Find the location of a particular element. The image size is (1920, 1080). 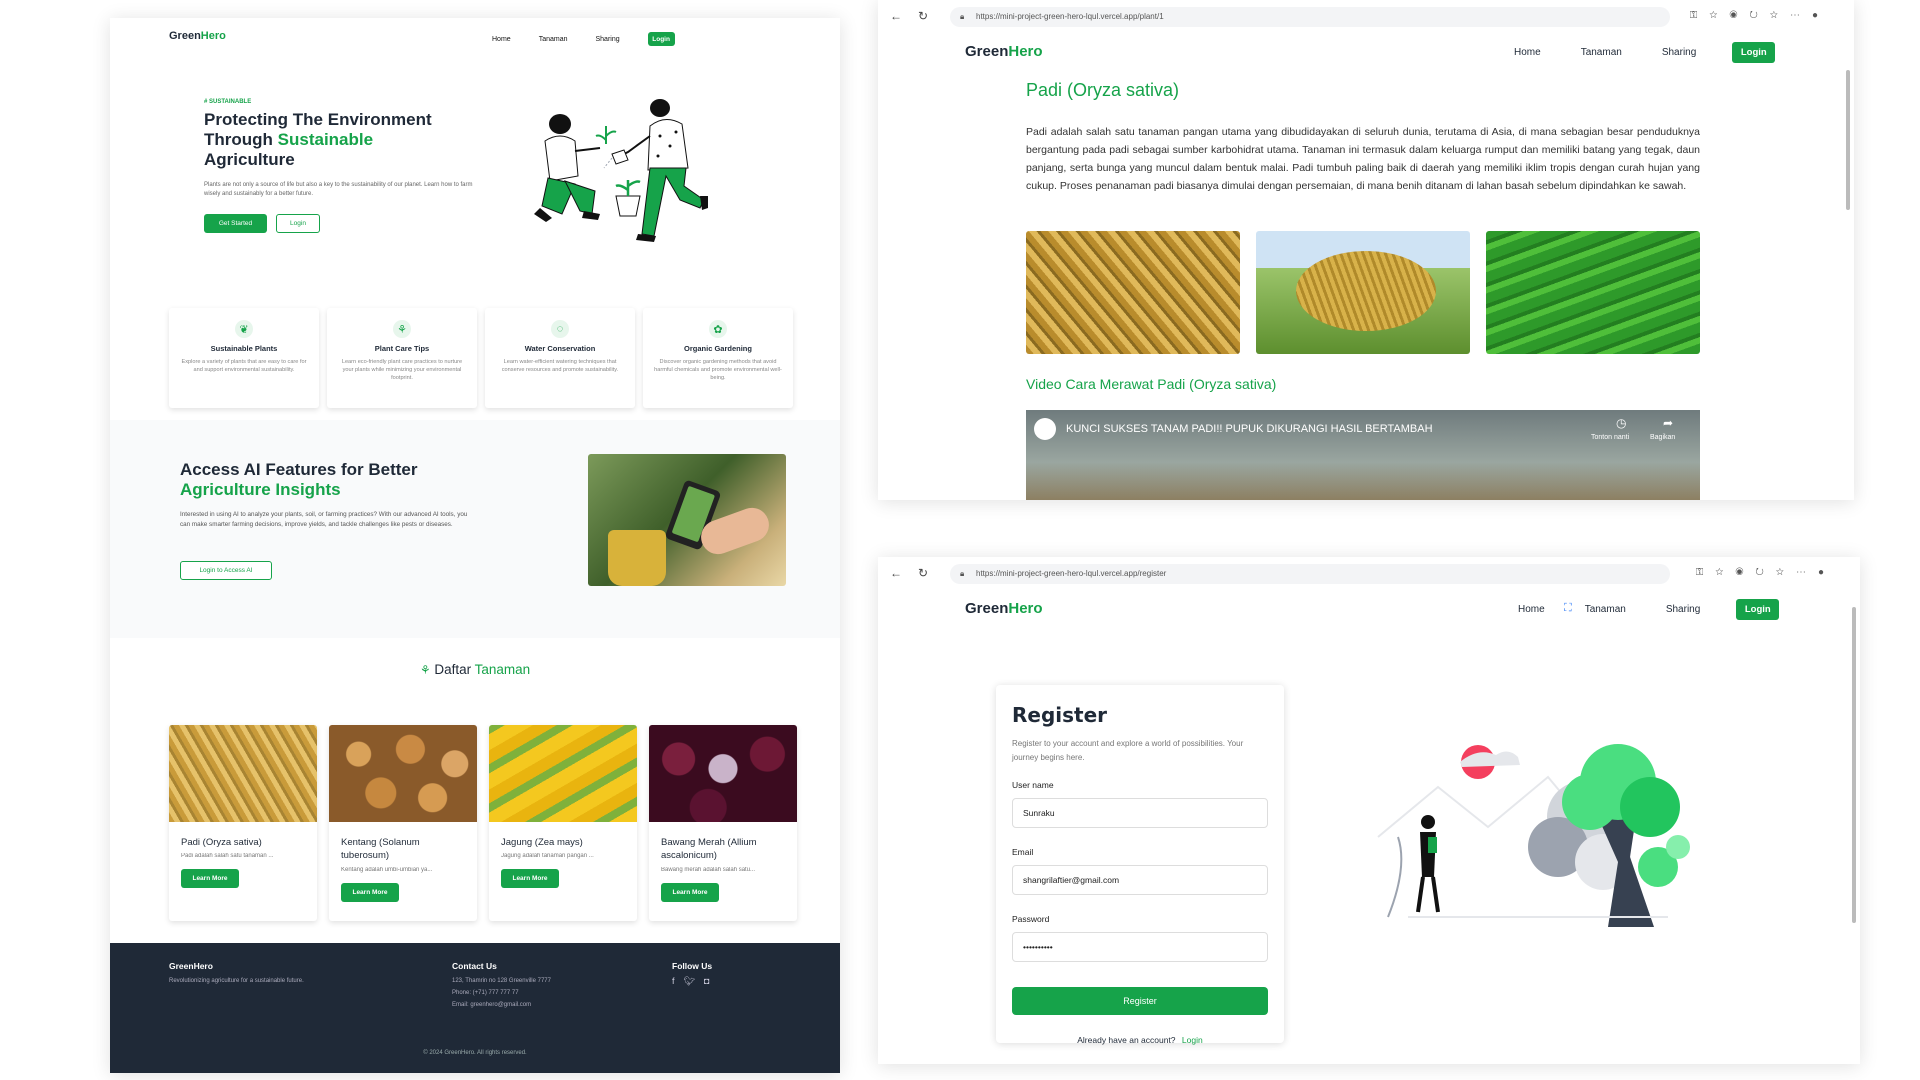

kentang-image is located at coordinates (403, 773).